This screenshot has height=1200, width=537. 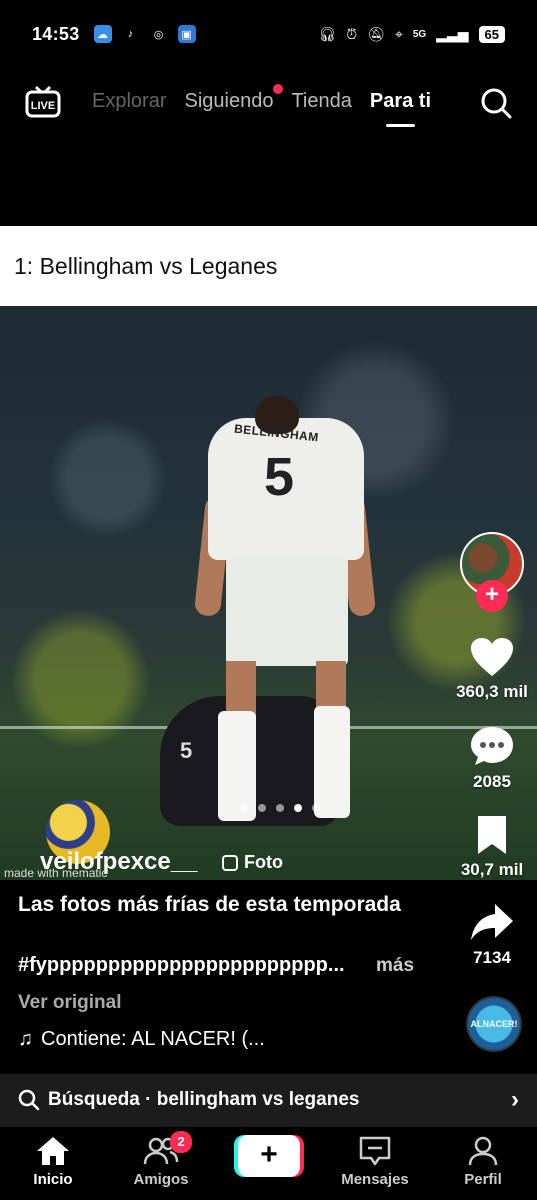 I want to click on search-suggestion-bar: Búsqueda · bellingham vs leganes ›, so click(x=268, y=1100).